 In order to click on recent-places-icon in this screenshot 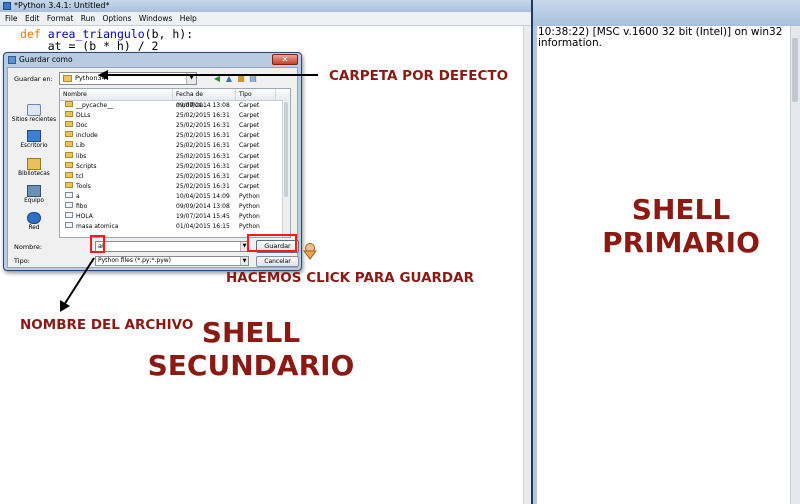, I will do `click(34, 110)`.